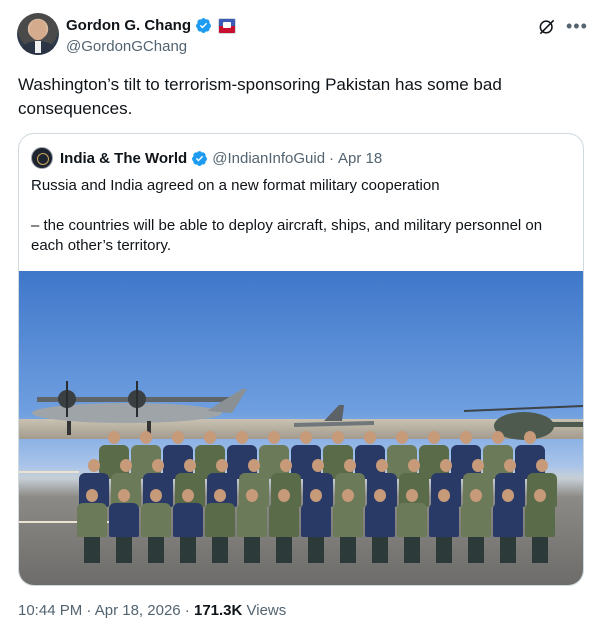 The image size is (601, 638). What do you see at coordinates (128, 25) in the screenshot?
I see `author-display-name: Gordon G. Chang` at bounding box center [128, 25].